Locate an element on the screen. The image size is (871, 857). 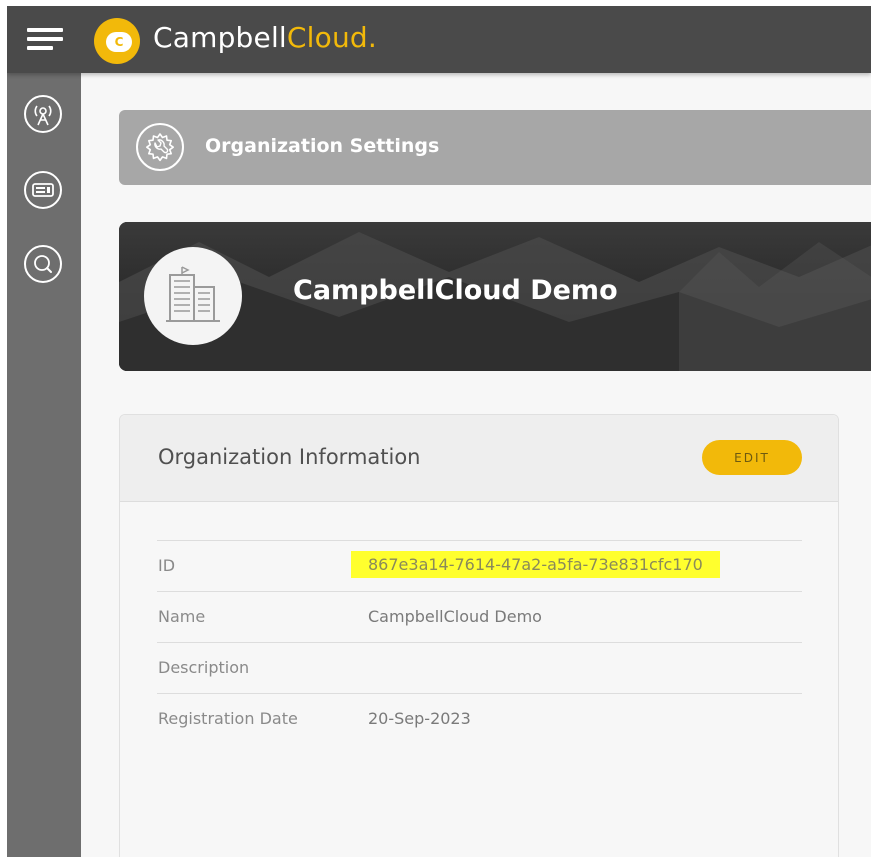
search-icon is located at coordinates (43, 264).